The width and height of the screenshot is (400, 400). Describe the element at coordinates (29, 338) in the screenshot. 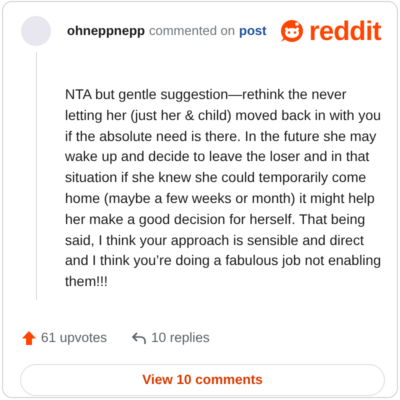

I see `upvote-icon` at that location.